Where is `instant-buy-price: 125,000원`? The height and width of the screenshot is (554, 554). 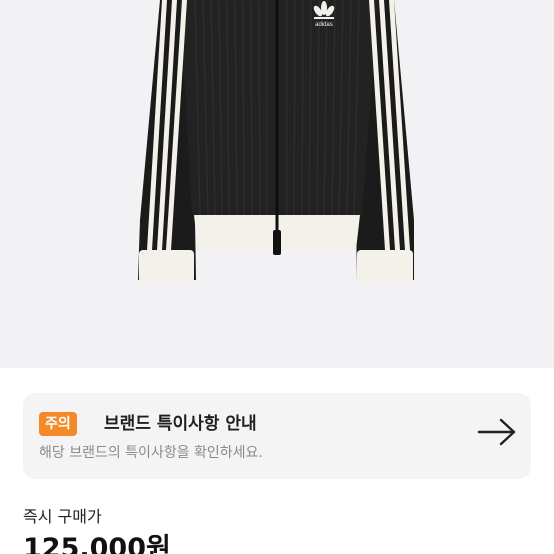 instant-buy-price: 125,000원 is located at coordinates (97, 543).